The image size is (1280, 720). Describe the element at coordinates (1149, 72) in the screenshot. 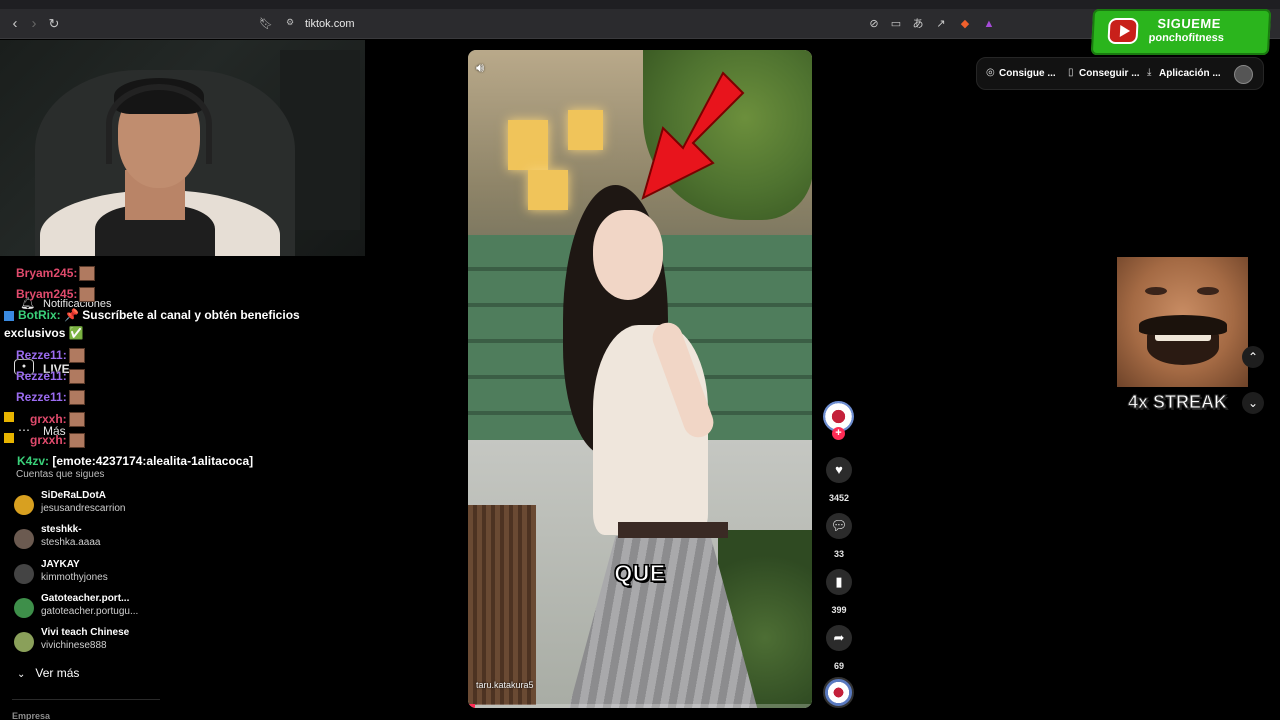

I see `download-icon: ⤓` at that location.